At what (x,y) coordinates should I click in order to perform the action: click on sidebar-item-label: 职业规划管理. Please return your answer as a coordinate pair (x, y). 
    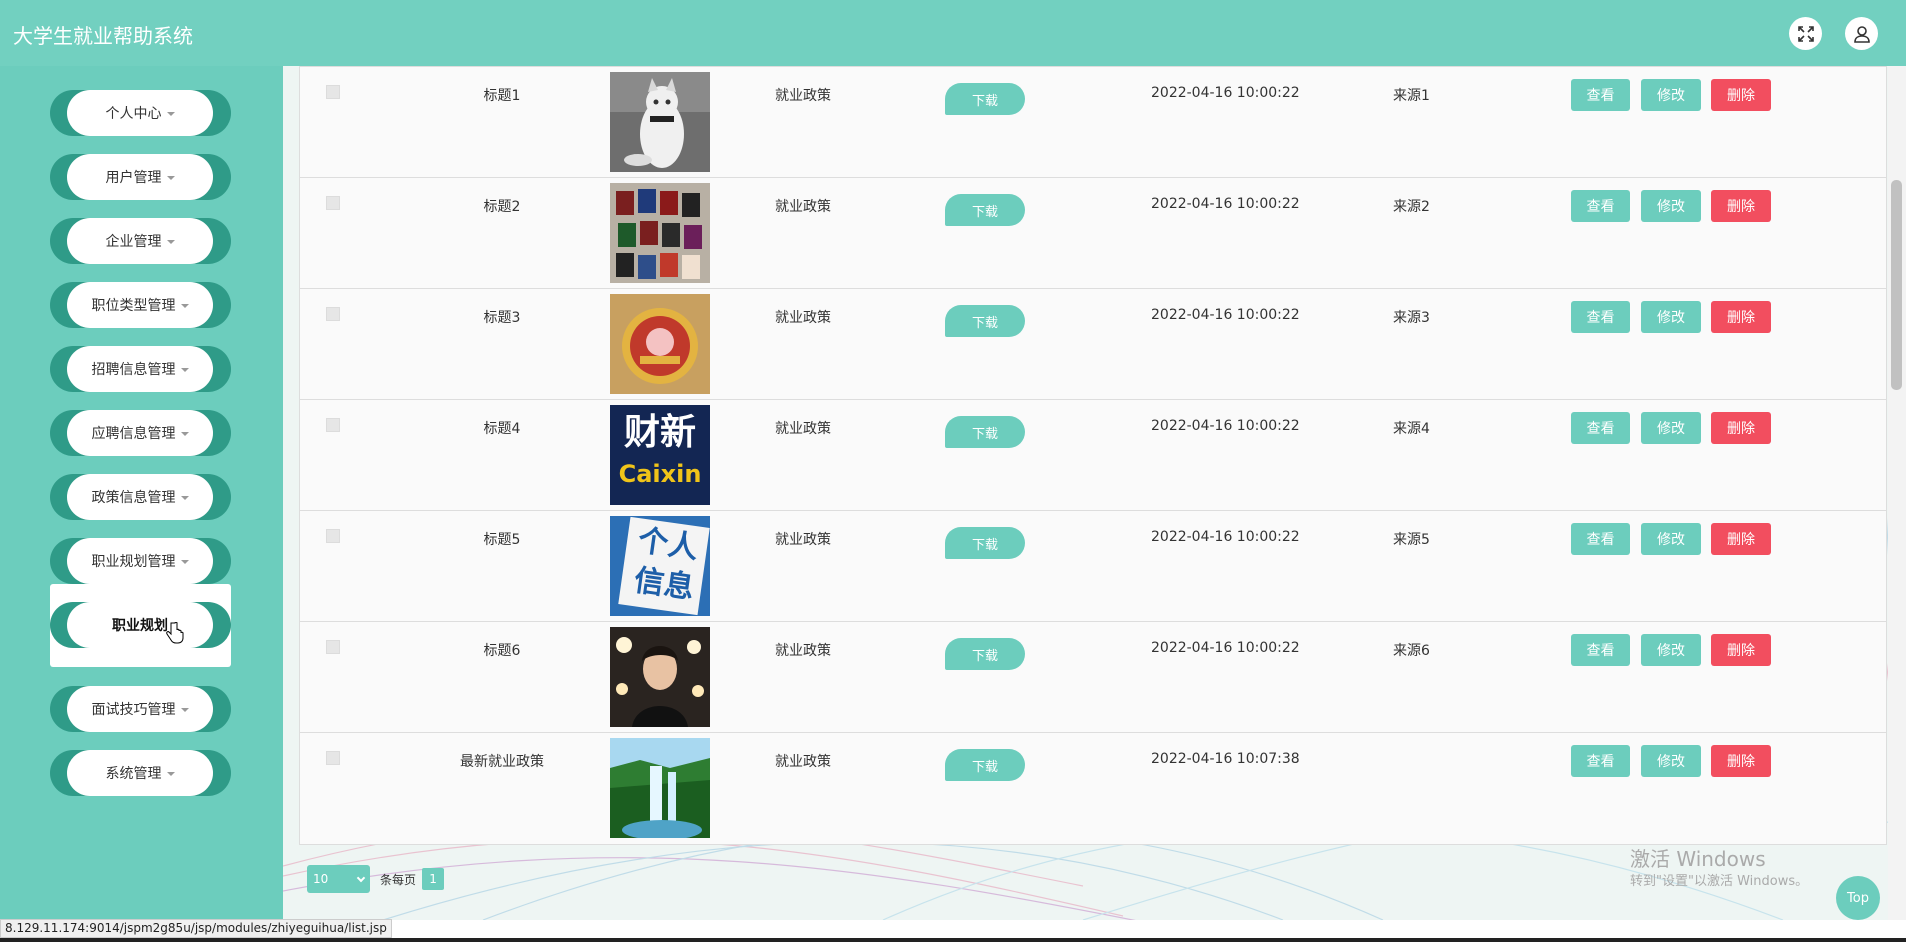
    Looking at the image, I should click on (133, 562).